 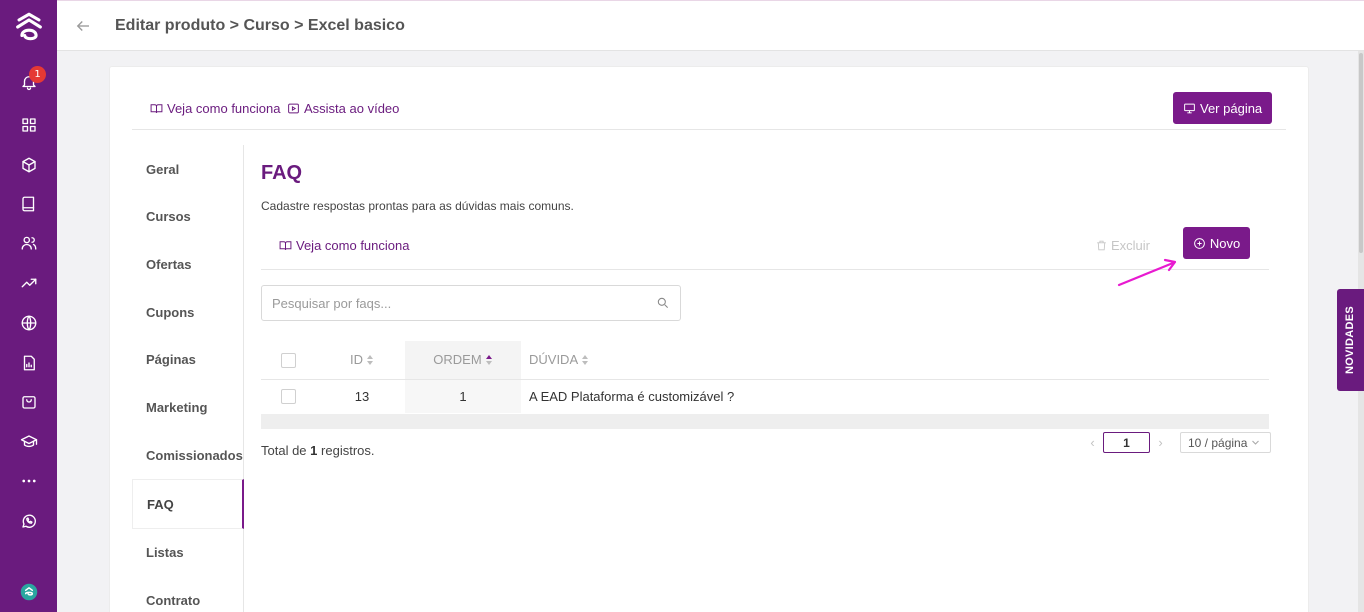 I want to click on row-checkbox, so click(x=288, y=397).